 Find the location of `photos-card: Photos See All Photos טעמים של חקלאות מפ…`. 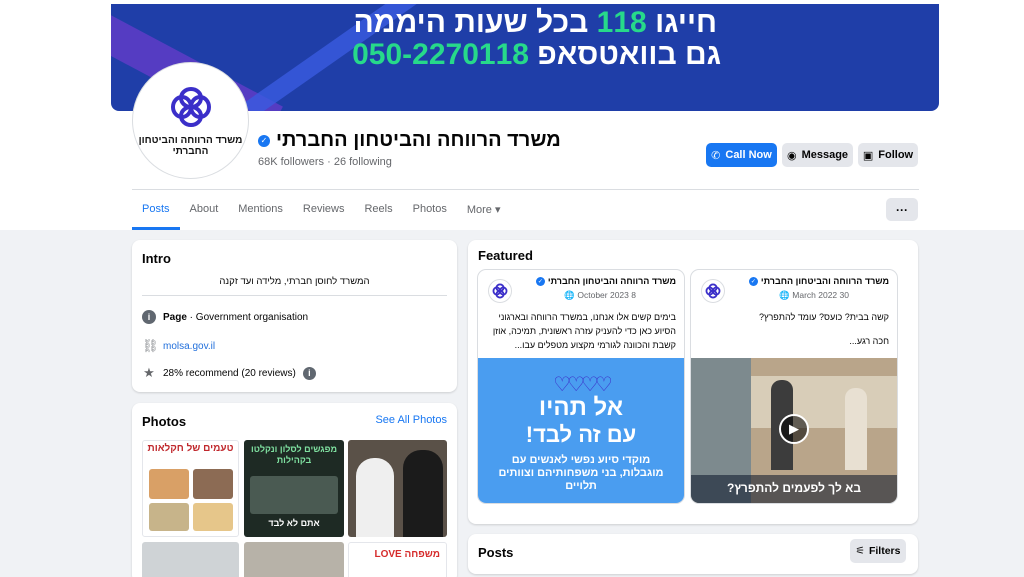

photos-card: Photos See All Photos טעמים של חקלאות מפ… is located at coordinates (294, 490).